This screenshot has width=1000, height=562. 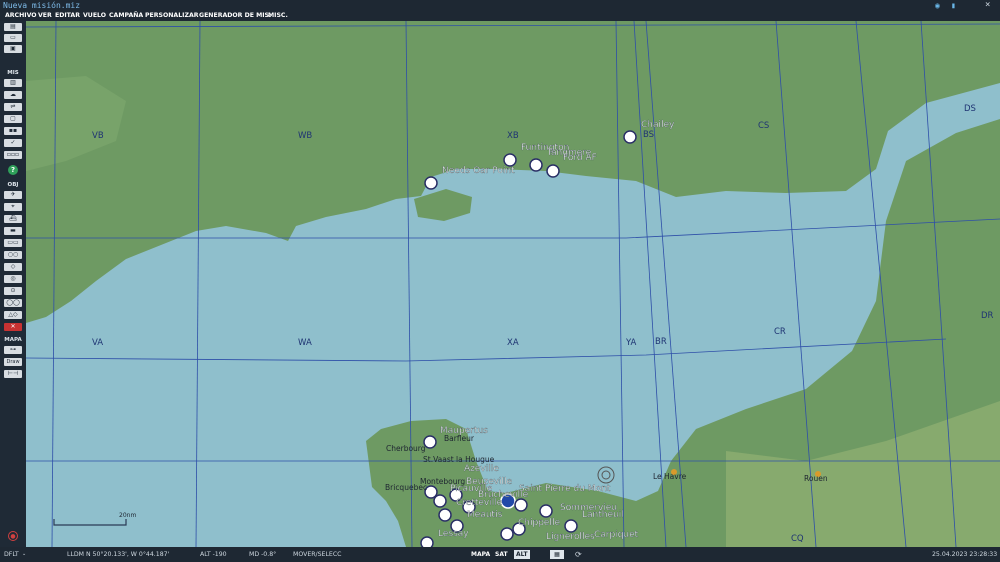 I want to click on window-title: Nueva misión.miz, so click(x=42, y=5).